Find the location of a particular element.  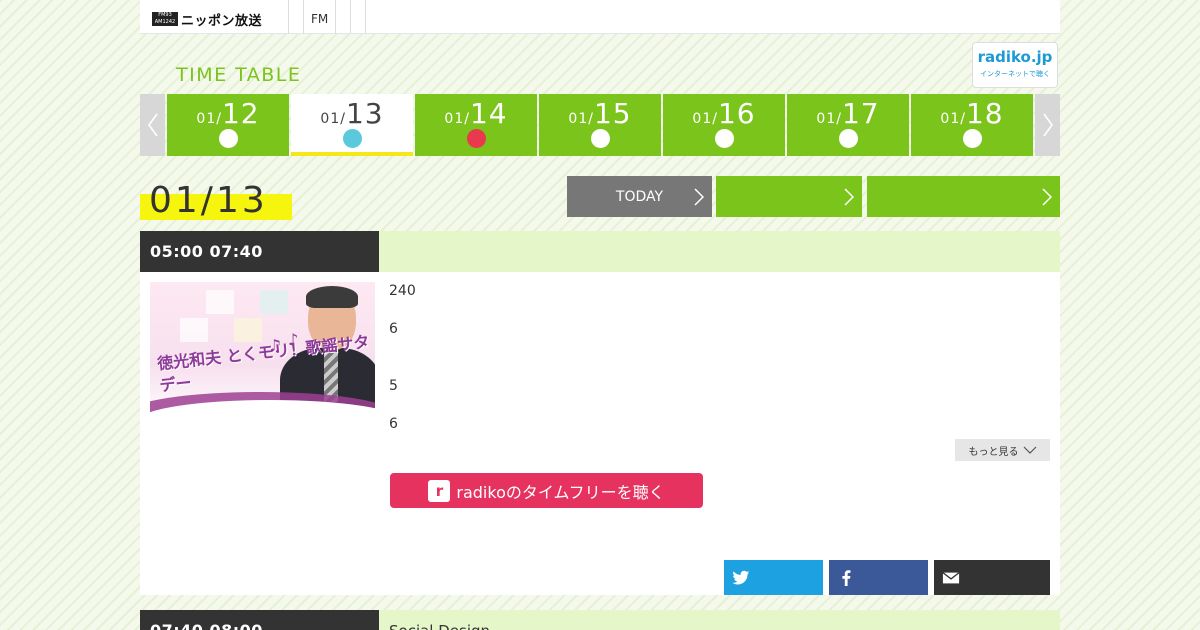

station-logo: FM93 AM1242 ニッポン放送 is located at coordinates (207, 19).